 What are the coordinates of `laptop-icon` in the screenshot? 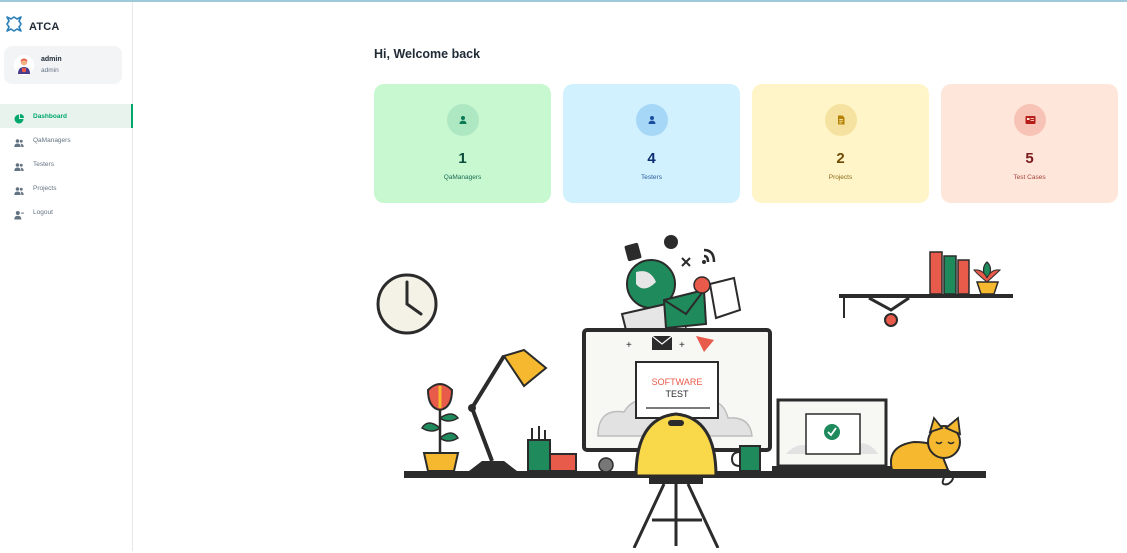 It's located at (832, 434).